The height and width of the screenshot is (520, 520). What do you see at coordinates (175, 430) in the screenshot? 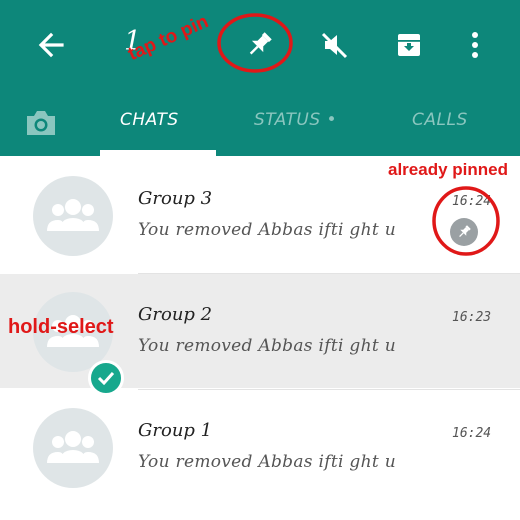
I see `chat-name: Group 1` at bounding box center [175, 430].